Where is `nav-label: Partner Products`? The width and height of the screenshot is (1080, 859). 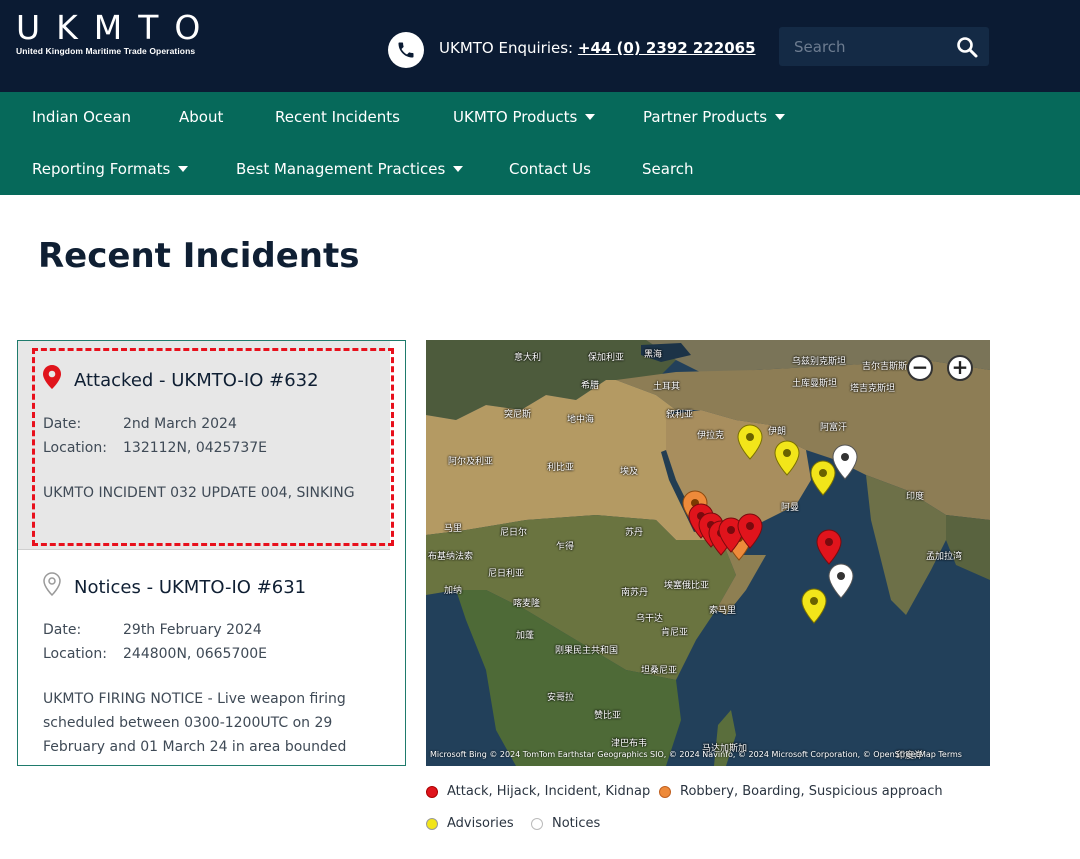
nav-label: Partner Products is located at coordinates (705, 117).